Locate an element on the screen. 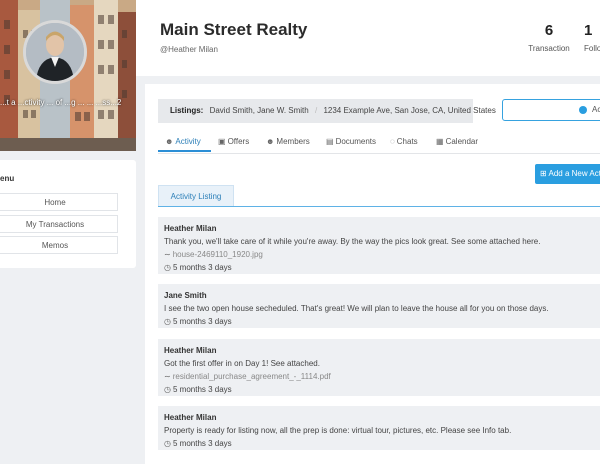  menu-title: enu is located at coordinates (7, 178).